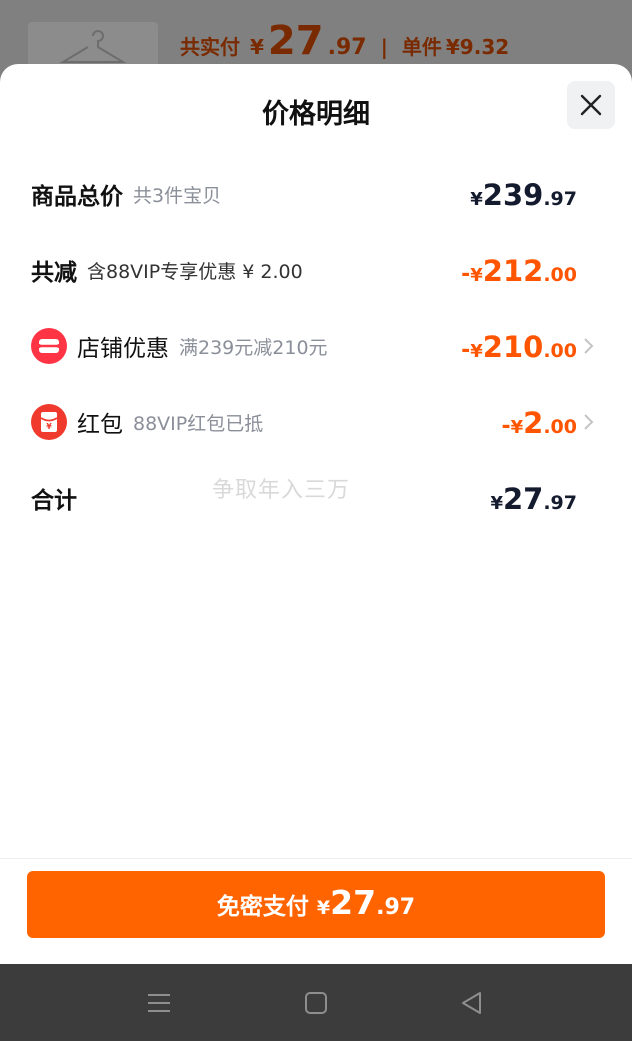 The width and height of the screenshot is (632, 1041). I want to click on sum-currency: ¥, so click(496, 503).